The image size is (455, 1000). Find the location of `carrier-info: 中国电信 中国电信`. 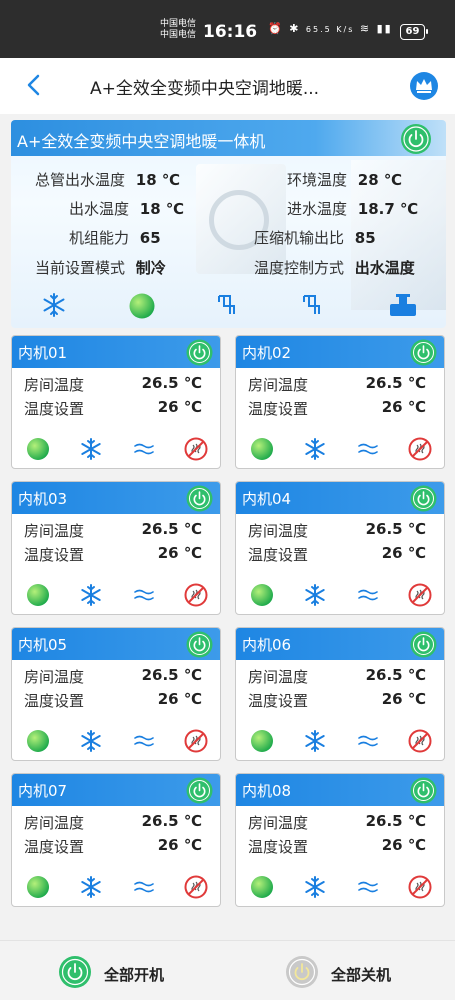

carrier-info: 中国电信 中国电信 is located at coordinates (178, 30).